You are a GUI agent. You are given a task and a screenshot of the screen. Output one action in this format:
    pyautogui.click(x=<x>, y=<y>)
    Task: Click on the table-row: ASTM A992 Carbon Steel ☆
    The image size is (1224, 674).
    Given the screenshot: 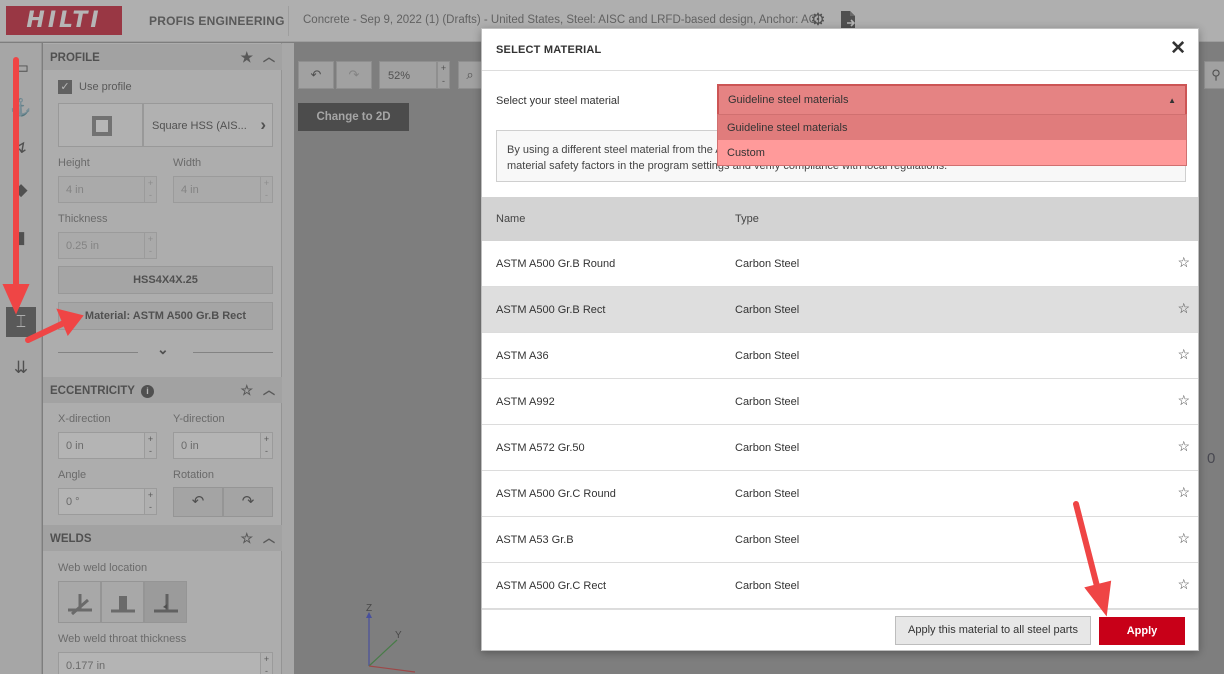 What is the action you would take?
    pyautogui.click(x=840, y=402)
    